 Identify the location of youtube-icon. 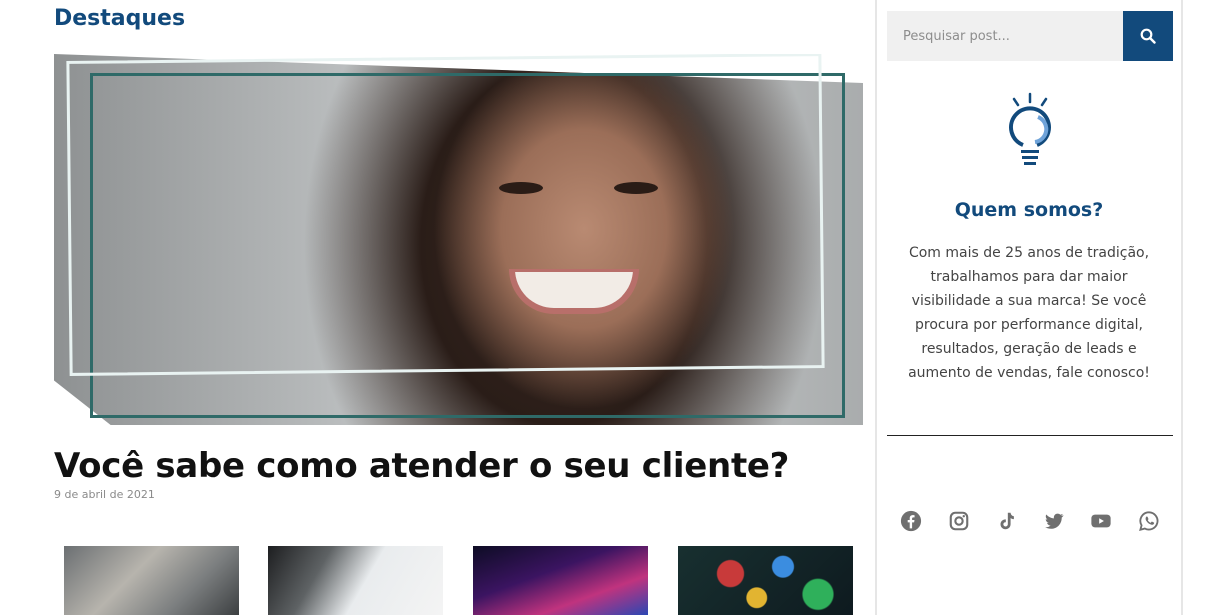
(1101, 521).